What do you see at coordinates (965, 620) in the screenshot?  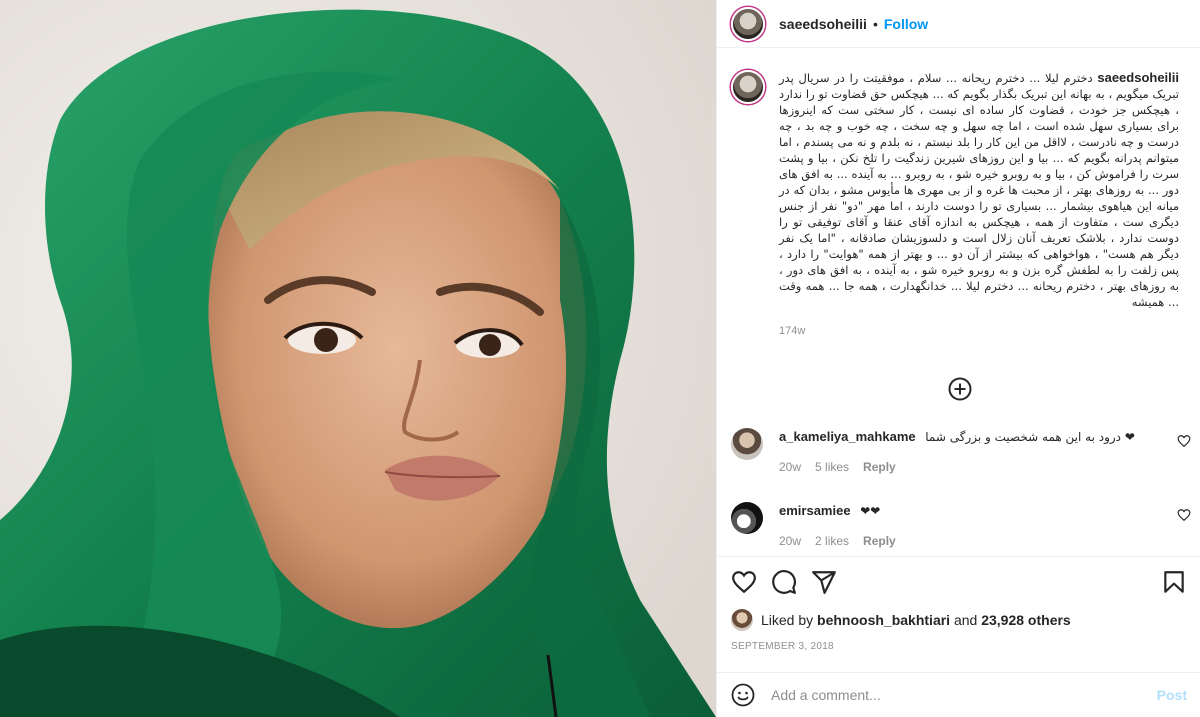 I see `likes-middle: and` at bounding box center [965, 620].